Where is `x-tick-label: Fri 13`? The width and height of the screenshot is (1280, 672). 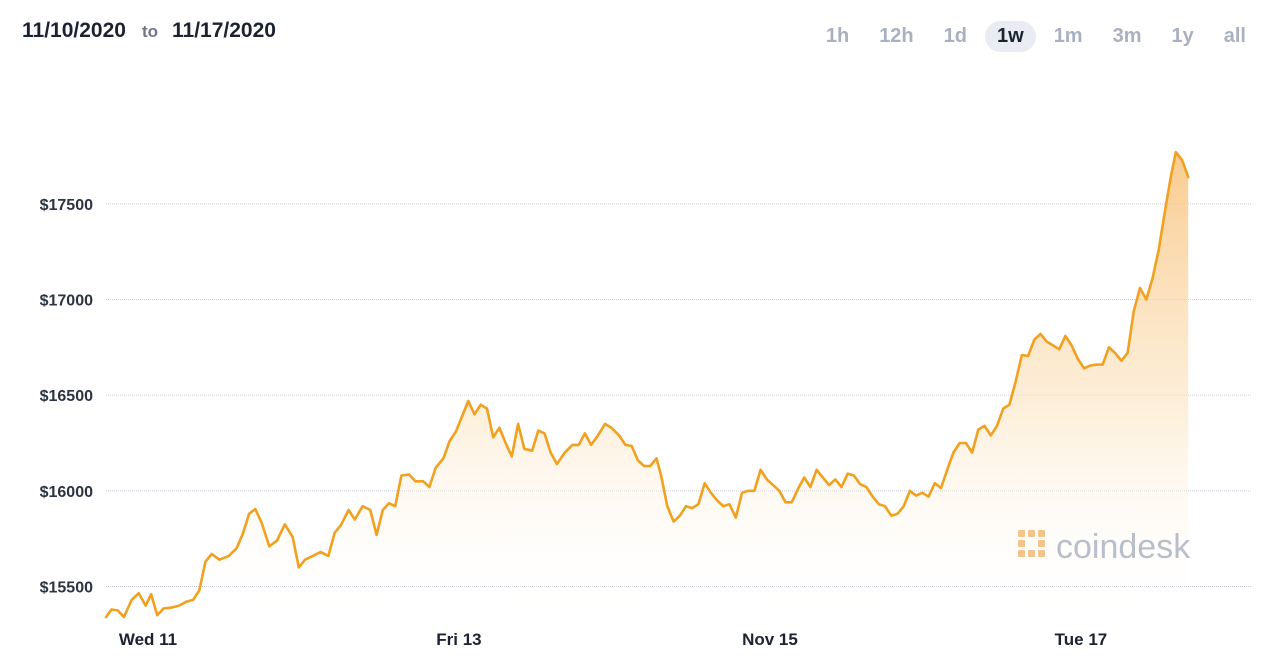
x-tick-label: Fri 13 is located at coordinates (458, 639).